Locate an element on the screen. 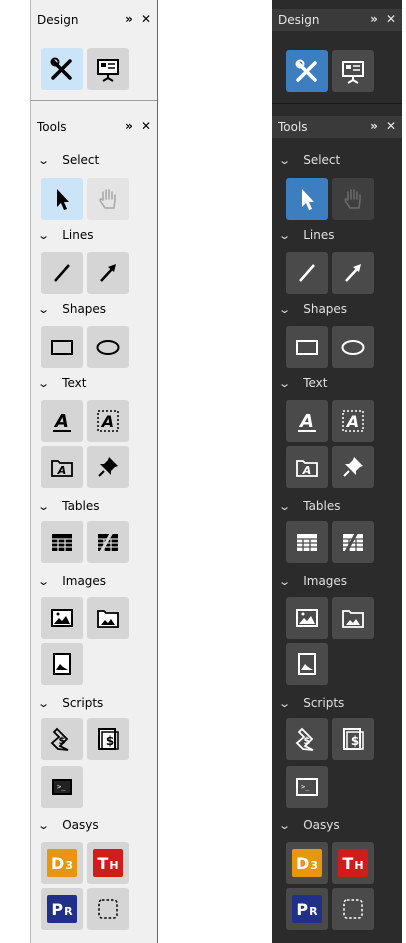 The image size is (406, 943). tools-panel-title: Tools is located at coordinates (293, 127).